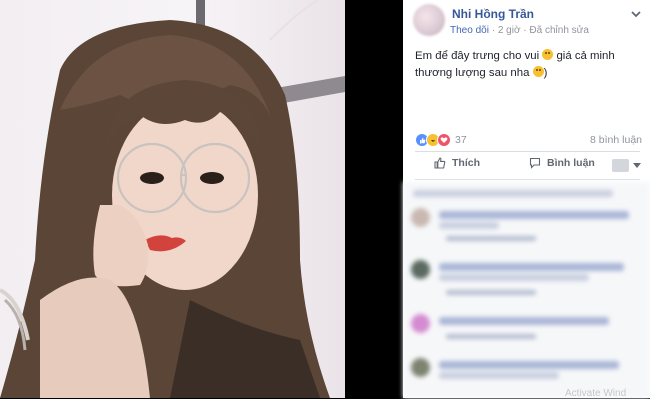 The width and height of the screenshot is (650, 399). Describe the element at coordinates (527, 179) in the screenshot. I see `divider` at that location.